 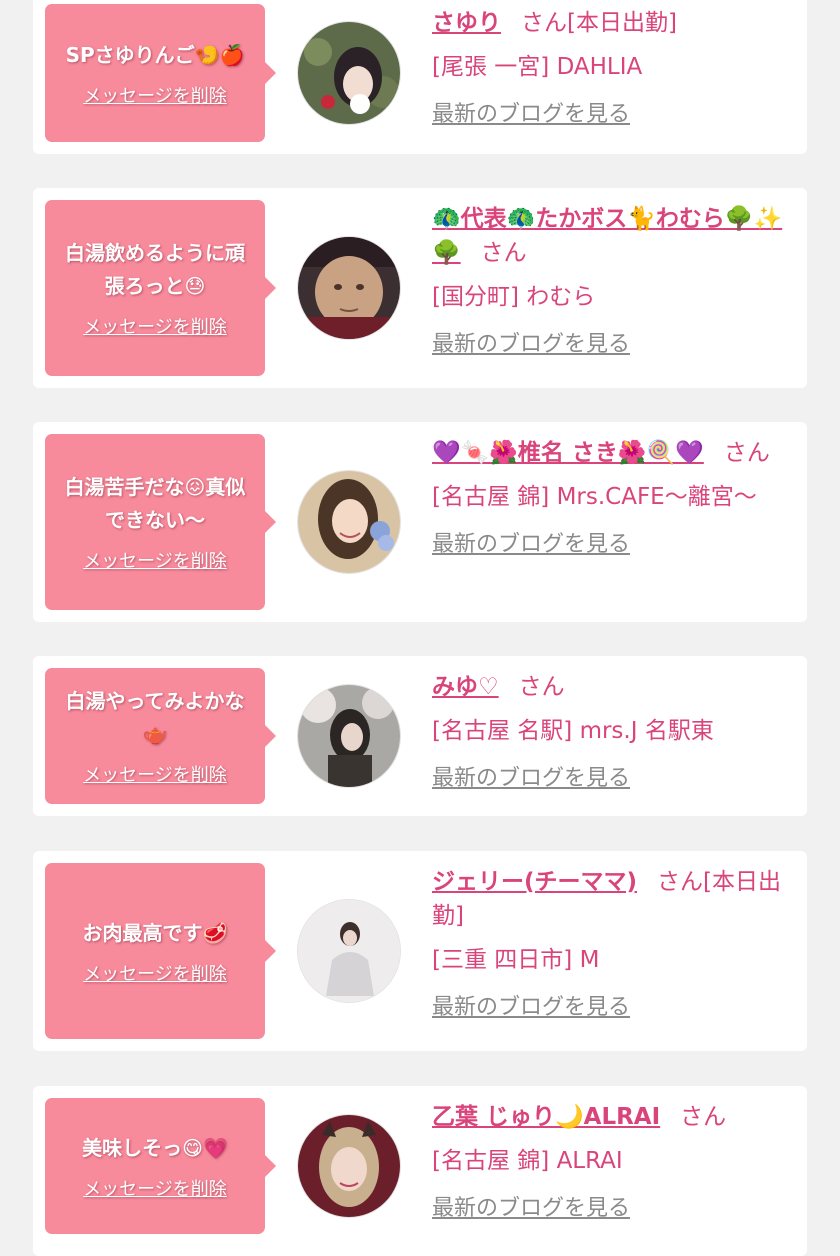 I want to click on cast-name-link: 乙葉 じゅり🌙ALRAI, so click(x=546, y=1117).